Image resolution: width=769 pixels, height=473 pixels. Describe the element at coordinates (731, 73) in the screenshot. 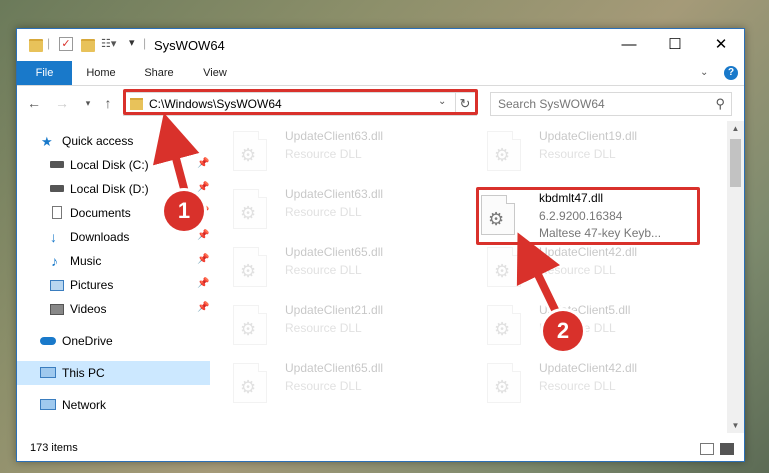

I see `help-icon: ?` at that location.